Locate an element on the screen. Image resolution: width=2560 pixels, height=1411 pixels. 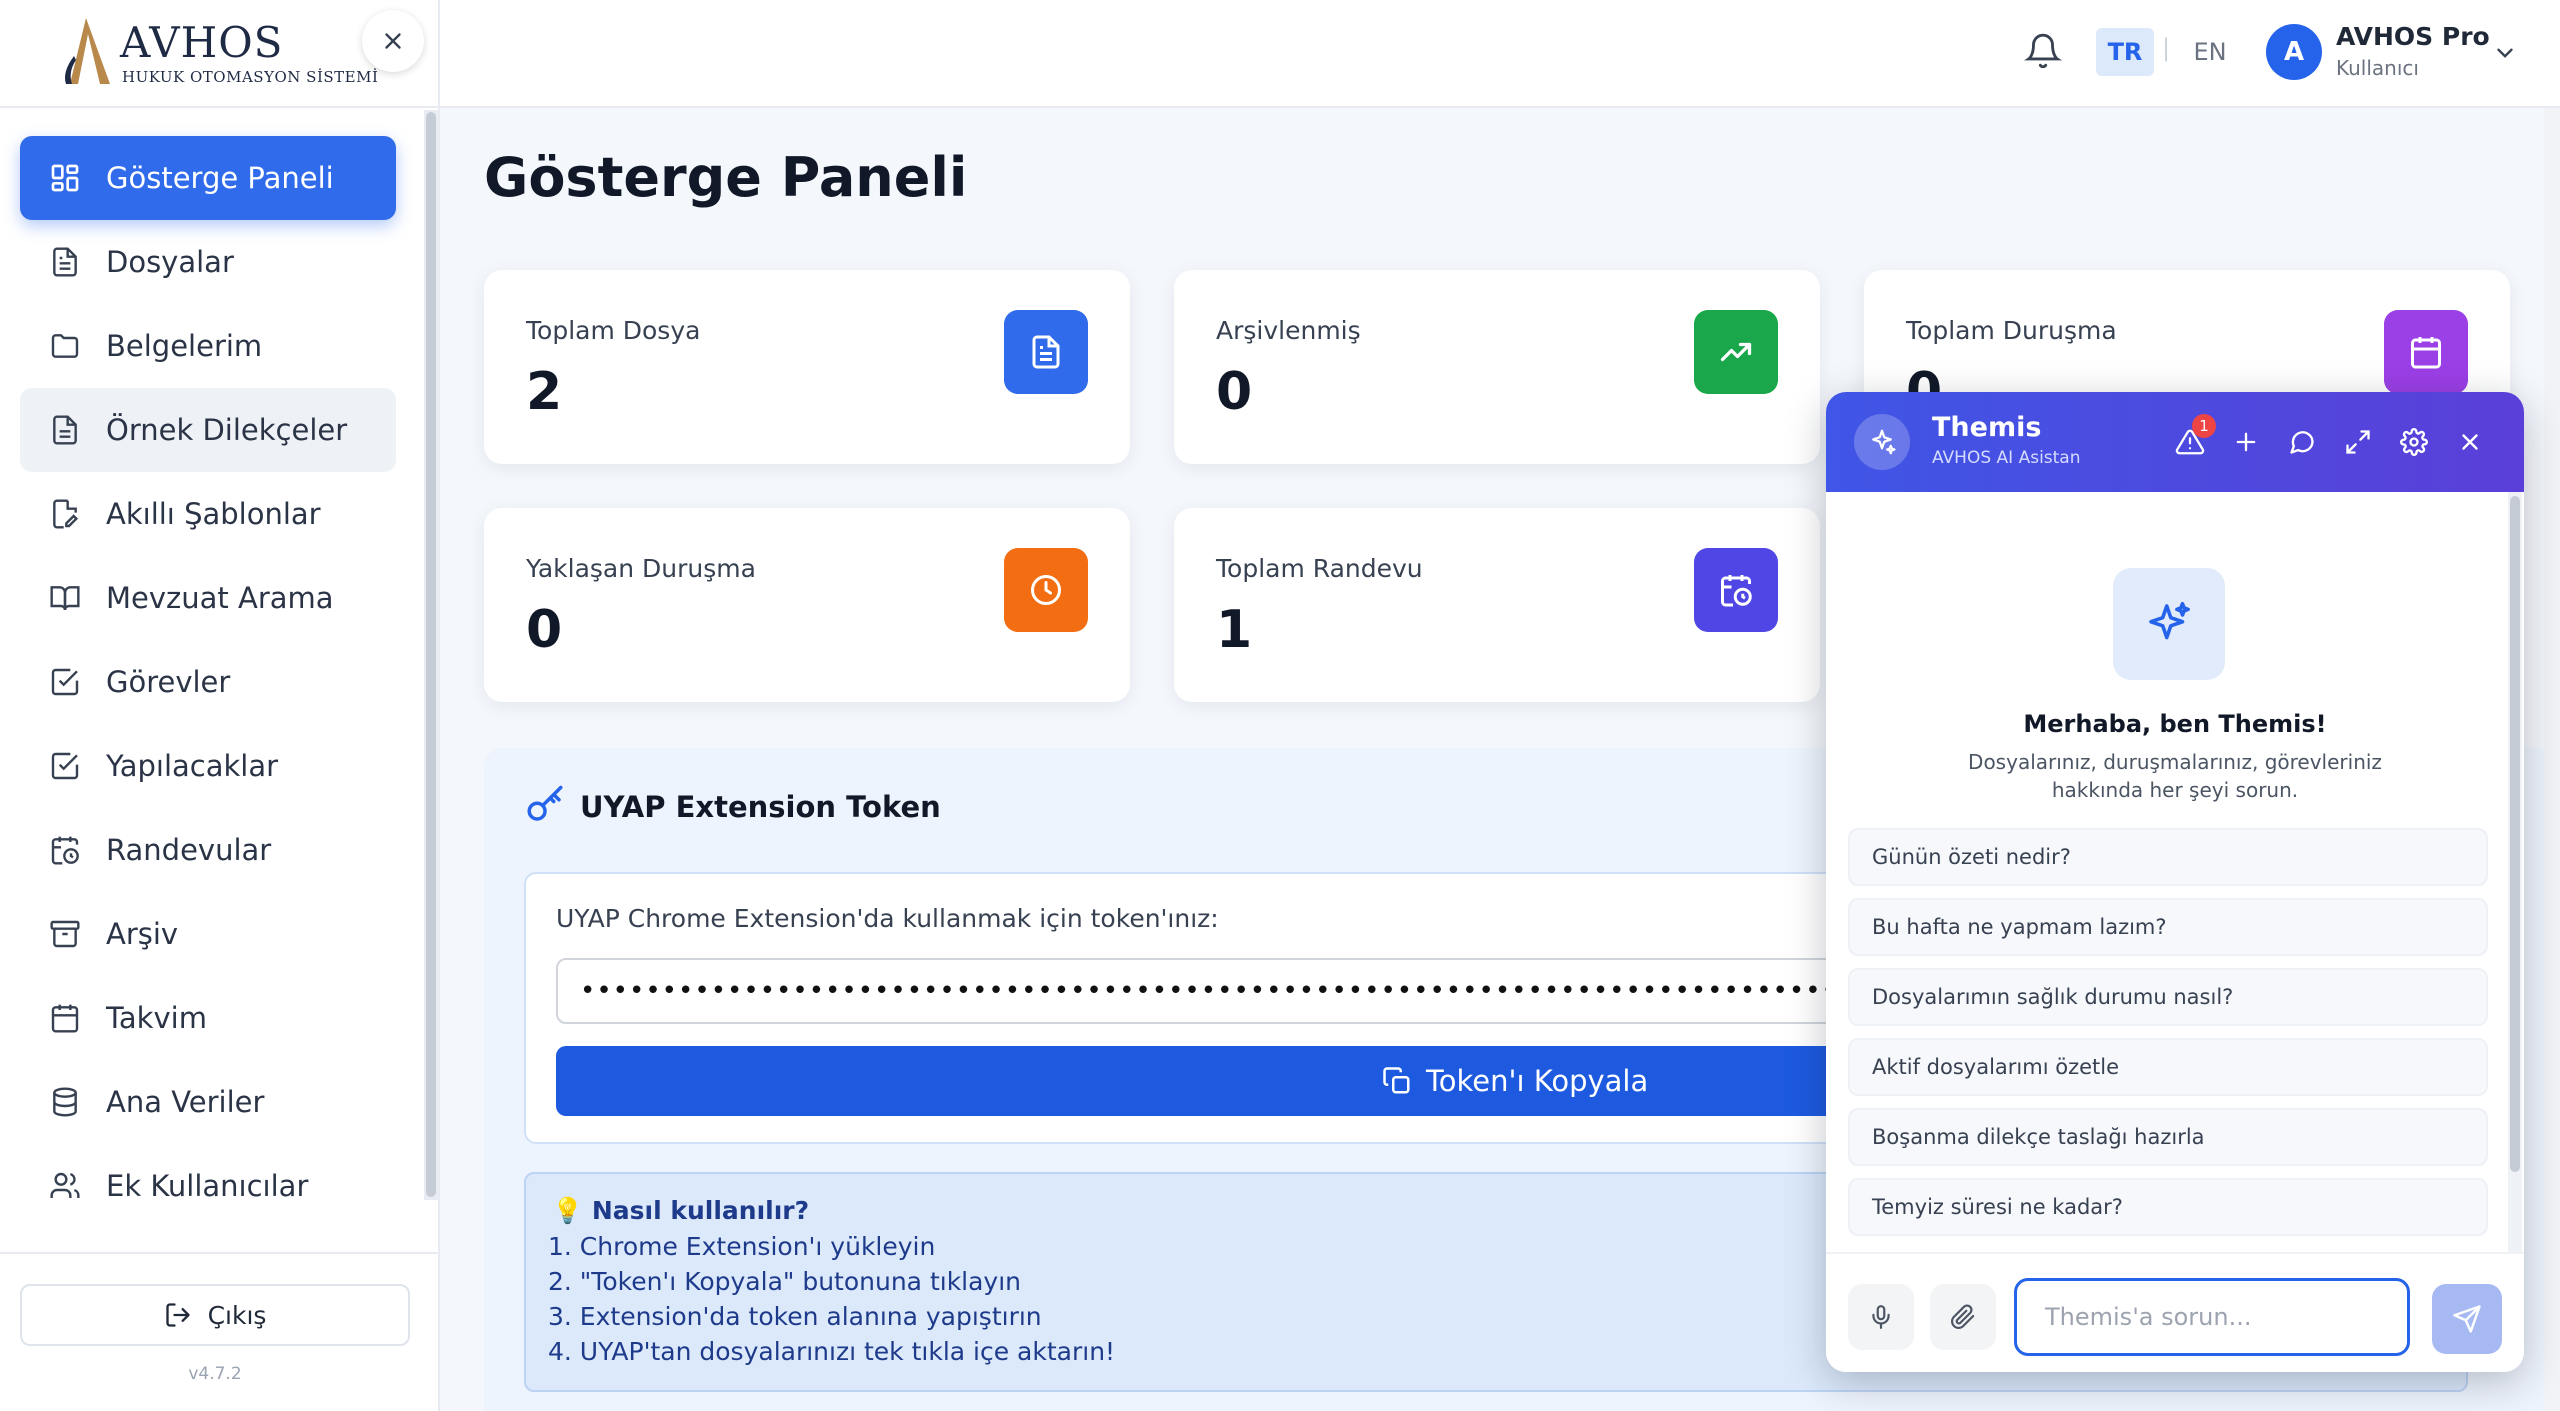
users-icon is located at coordinates (65, 1186).